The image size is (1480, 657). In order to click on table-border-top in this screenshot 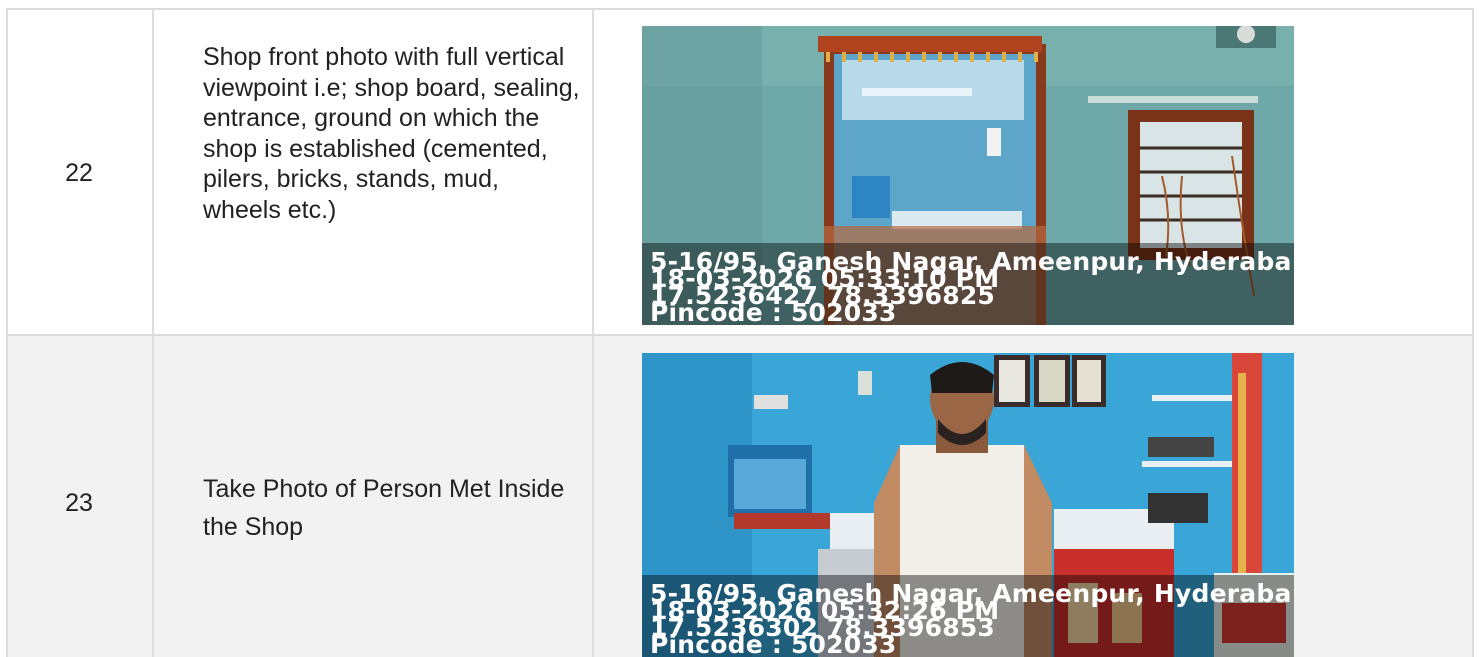, I will do `click(740, 9)`.